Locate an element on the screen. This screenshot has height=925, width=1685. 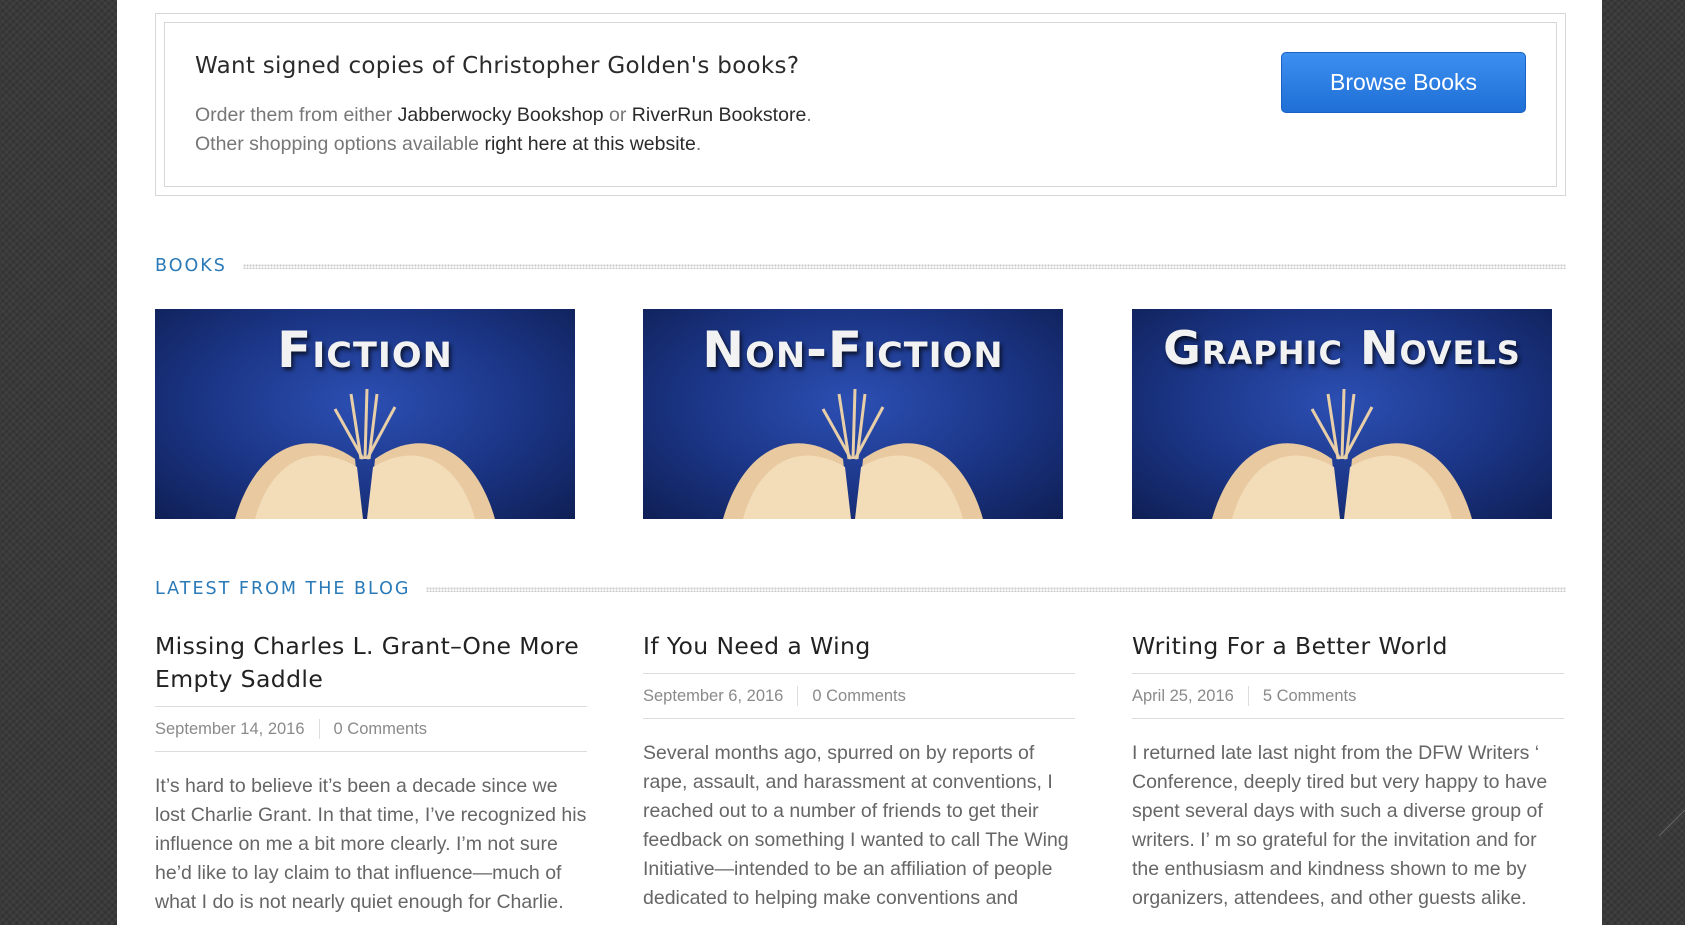
post-meta: September 6, 2016 0 Comments is located at coordinates (859, 696).